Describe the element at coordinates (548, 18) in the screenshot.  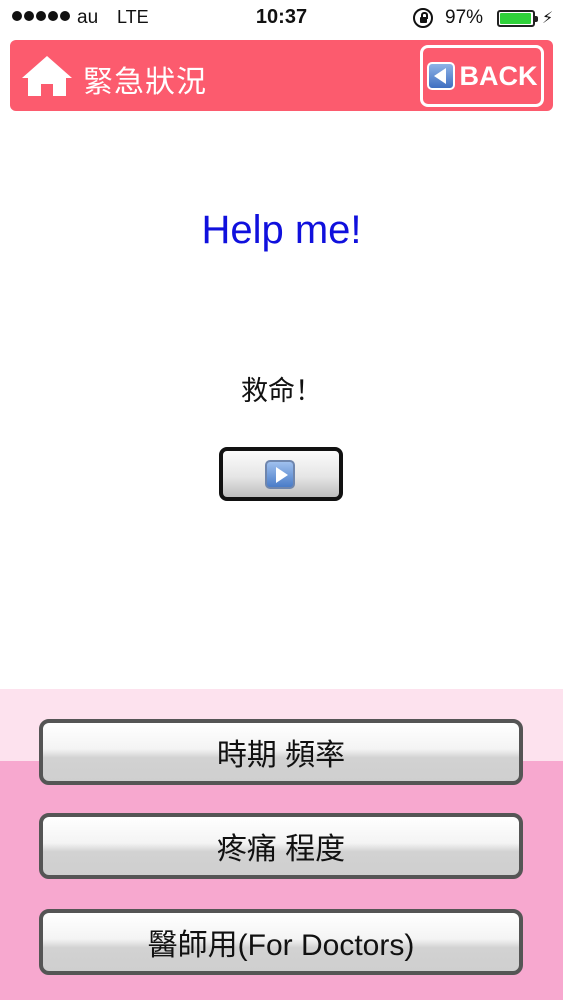
I see `charging-icon: ⚡` at that location.